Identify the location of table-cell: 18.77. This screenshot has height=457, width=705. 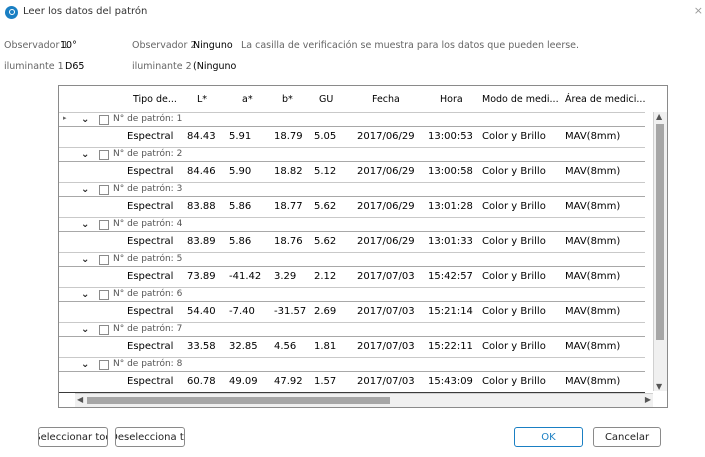
(288, 206).